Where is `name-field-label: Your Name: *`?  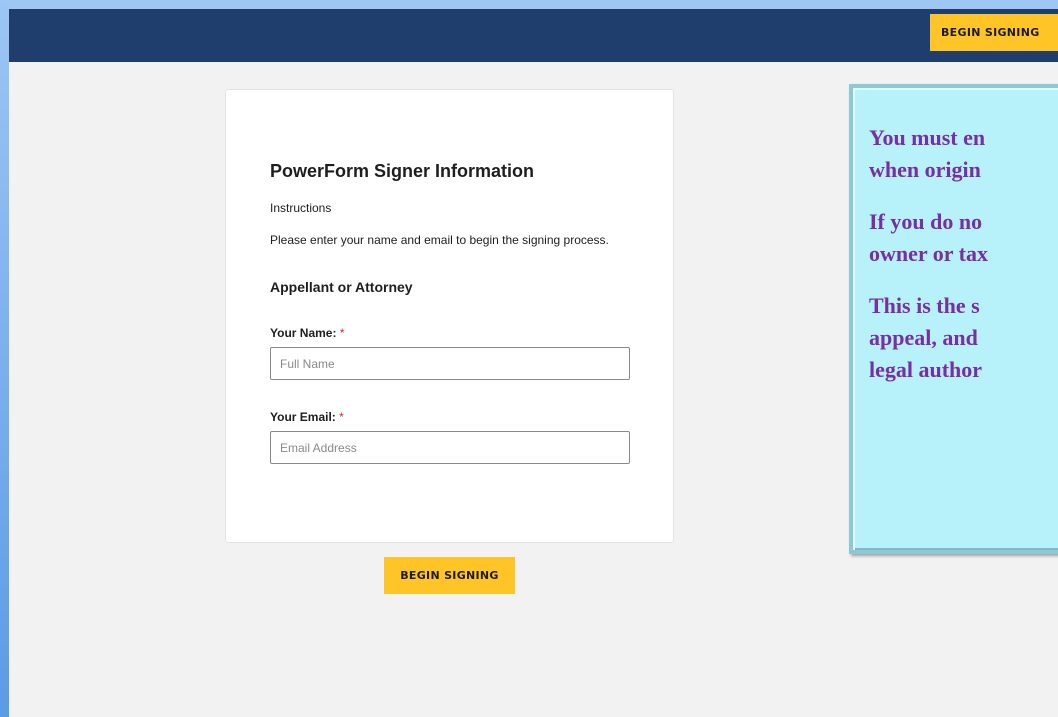 name-field-label: Your Name: * is located at coordinates (307, 333).